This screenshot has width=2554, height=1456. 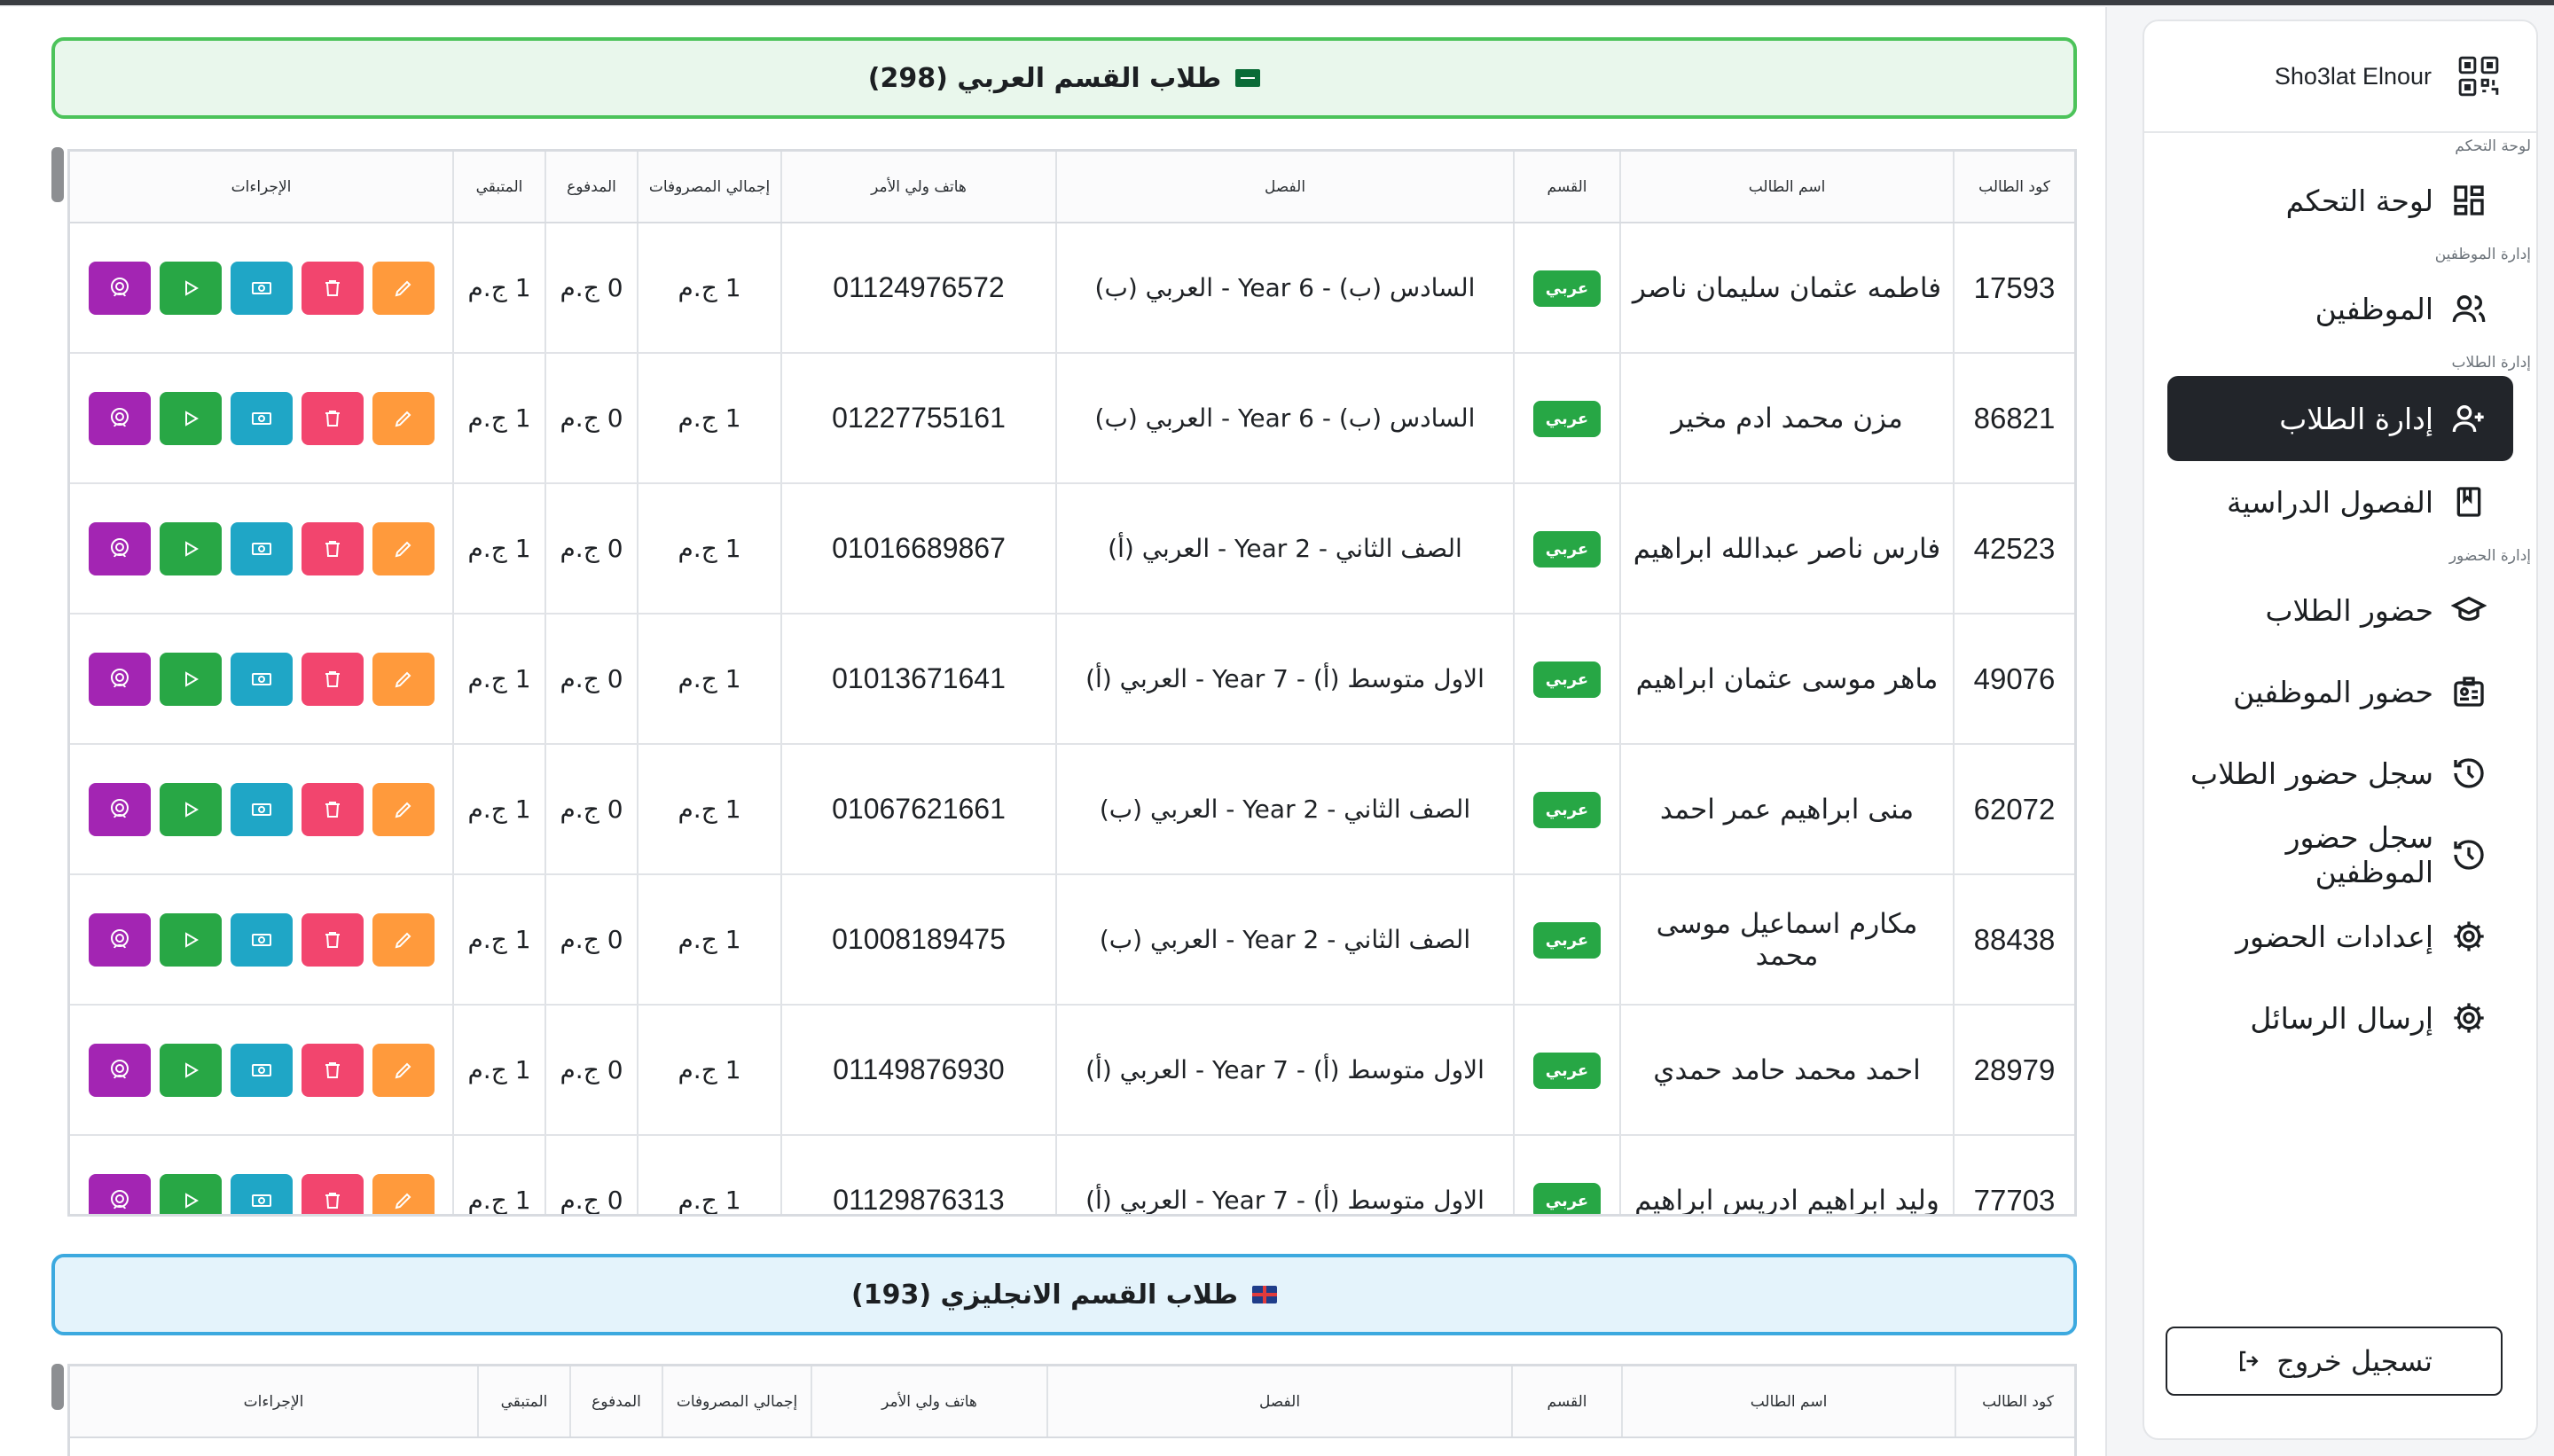 I want to click on english-table-scrollbar, so click(x=57, y=1387).